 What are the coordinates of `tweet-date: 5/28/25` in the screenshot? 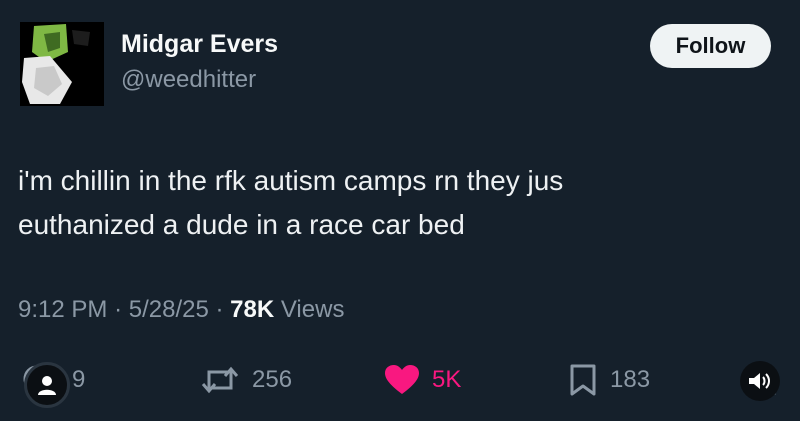 It's located at (169, 309).